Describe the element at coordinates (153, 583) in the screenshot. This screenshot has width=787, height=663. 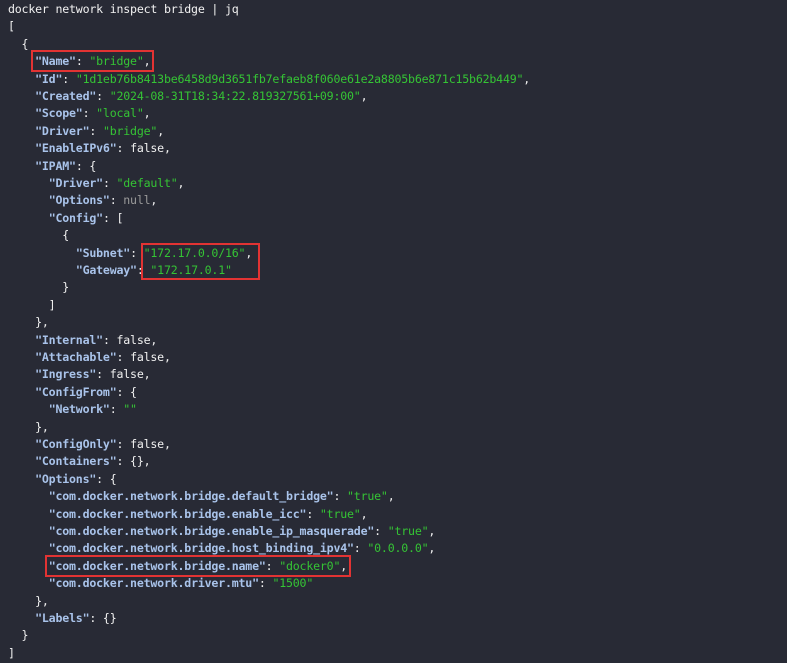
I see `json-key: "com.docker.network.driver.mtu"` at that location.